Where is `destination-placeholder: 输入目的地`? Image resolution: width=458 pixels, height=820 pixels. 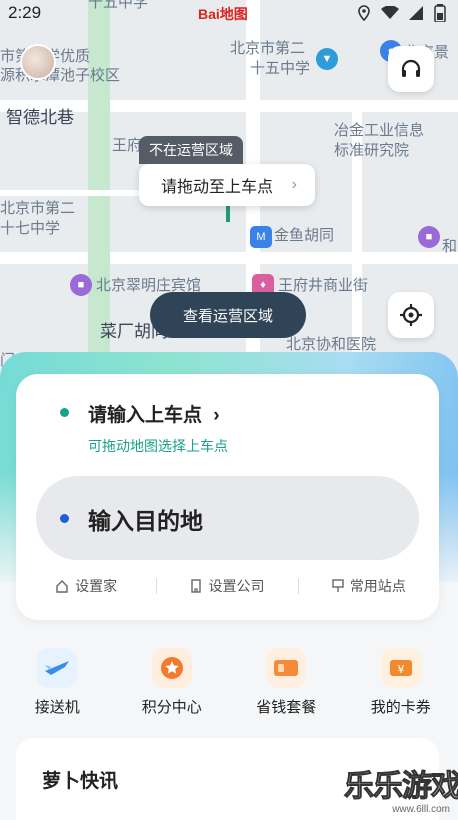
destination-placeholder: 输入目的地 is located at coordinates (145, 521).